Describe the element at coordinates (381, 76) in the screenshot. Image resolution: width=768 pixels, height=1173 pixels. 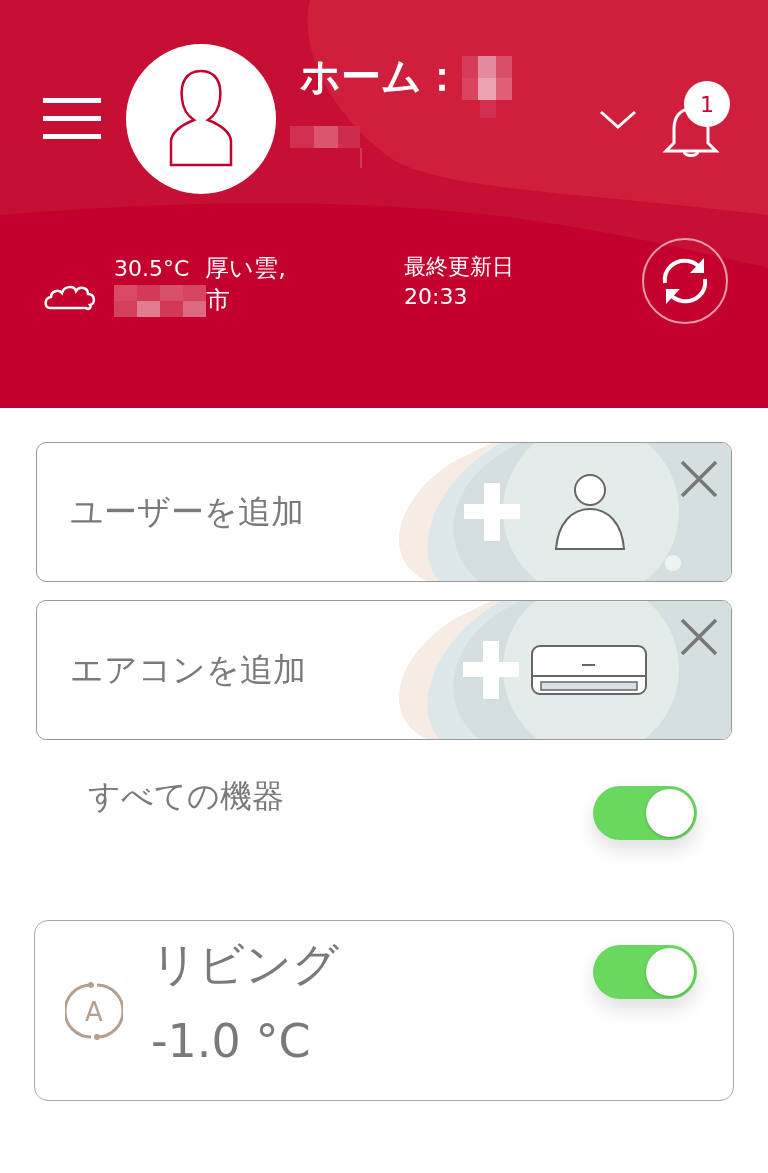
I see `home-title: ホーム：` at that location.